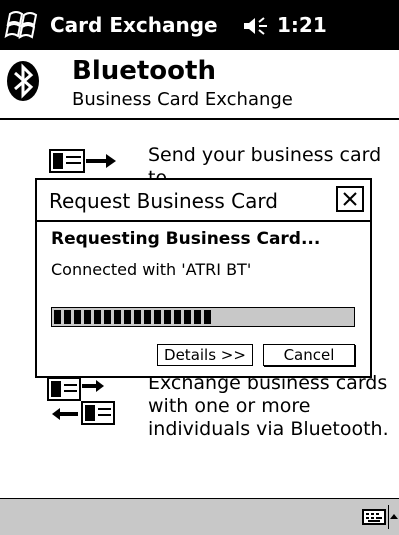 The height and width of the screenshot is (535, 399). Describe the element at coordinates (84, 402) in the screenshot. I see `exchange-cards-icon` at that location.